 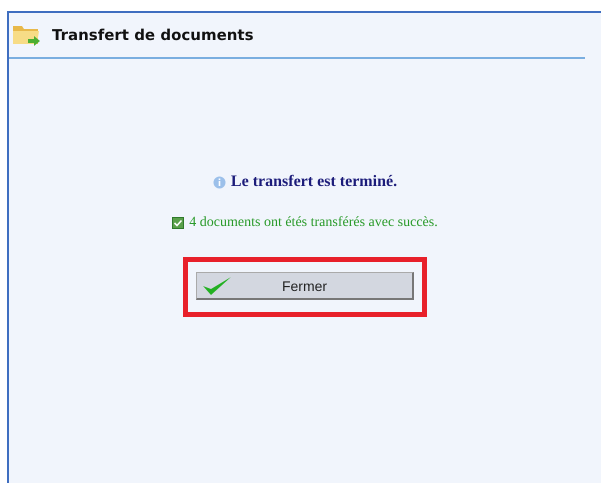 What do you see at coordinates (305, 286) in the screenshot?
I see `close-button: Fermer` at bounding box center [305, 286].